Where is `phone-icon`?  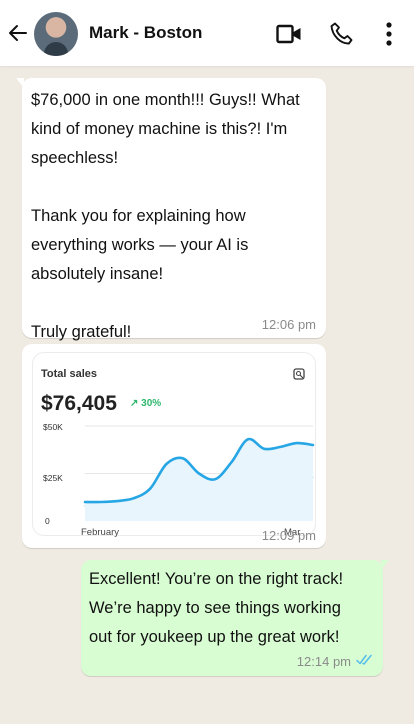
phone-icon is located at coordinates (342, 34).